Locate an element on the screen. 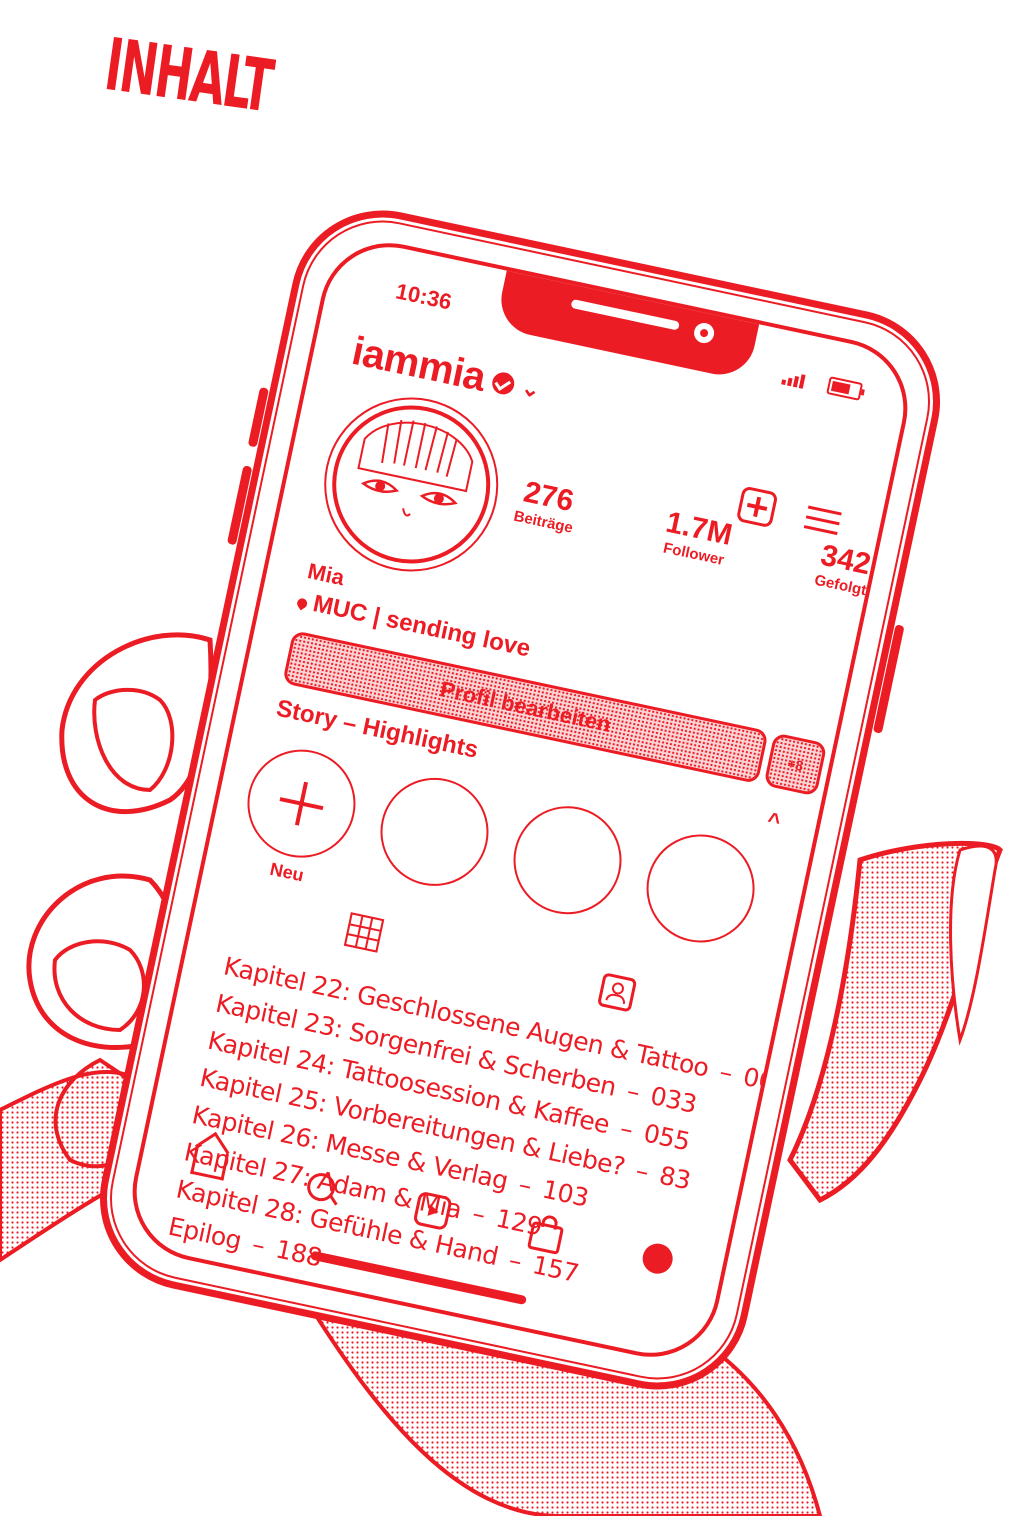  stat-posts: 276 Beiträge is located at coordinates (546, 505).